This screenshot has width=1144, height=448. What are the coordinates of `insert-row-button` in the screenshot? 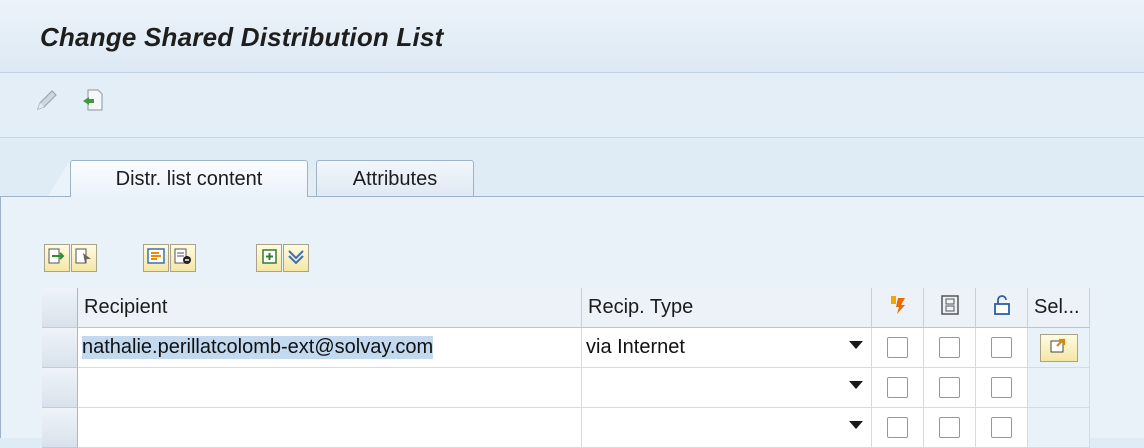 It's located at (57, 258).